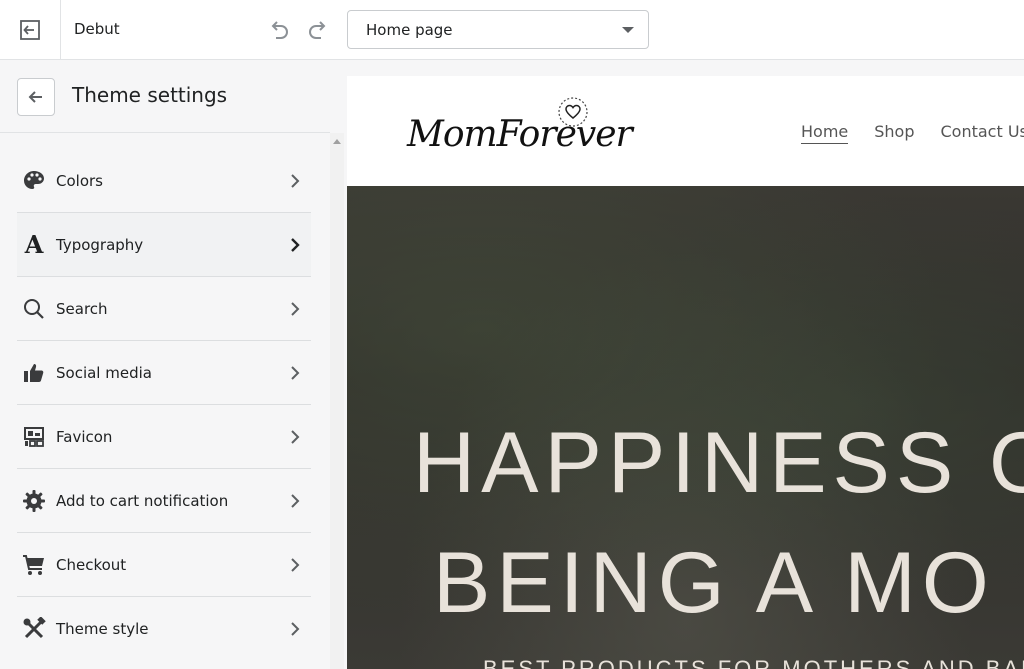 The image size is (1024, 669). I want to click on menu-item-label: Checkout, so click(91, 564).